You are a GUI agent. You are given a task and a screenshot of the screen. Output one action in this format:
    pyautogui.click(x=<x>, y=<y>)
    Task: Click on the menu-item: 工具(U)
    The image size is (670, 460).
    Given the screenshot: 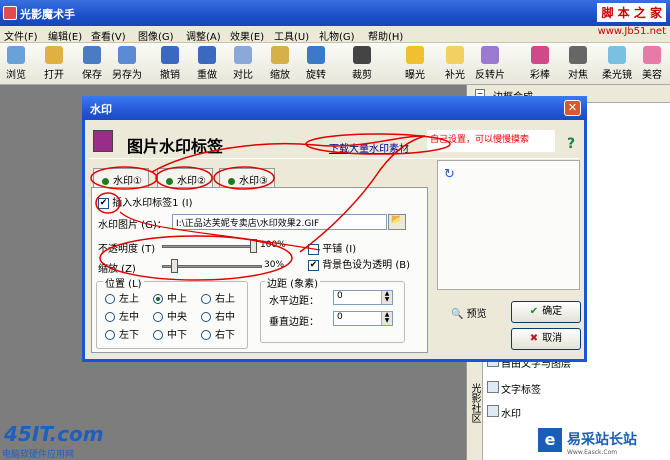 What is the action you would take?
    pyautogui.click(x=291, y=35)
    